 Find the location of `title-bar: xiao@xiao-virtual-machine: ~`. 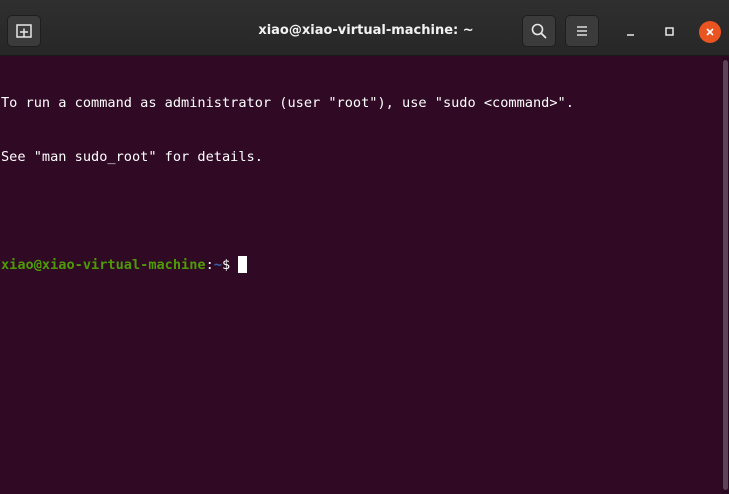

title-bar: xiao@xiao-virtual-machine: ~ is located at coordinates (364, 28).